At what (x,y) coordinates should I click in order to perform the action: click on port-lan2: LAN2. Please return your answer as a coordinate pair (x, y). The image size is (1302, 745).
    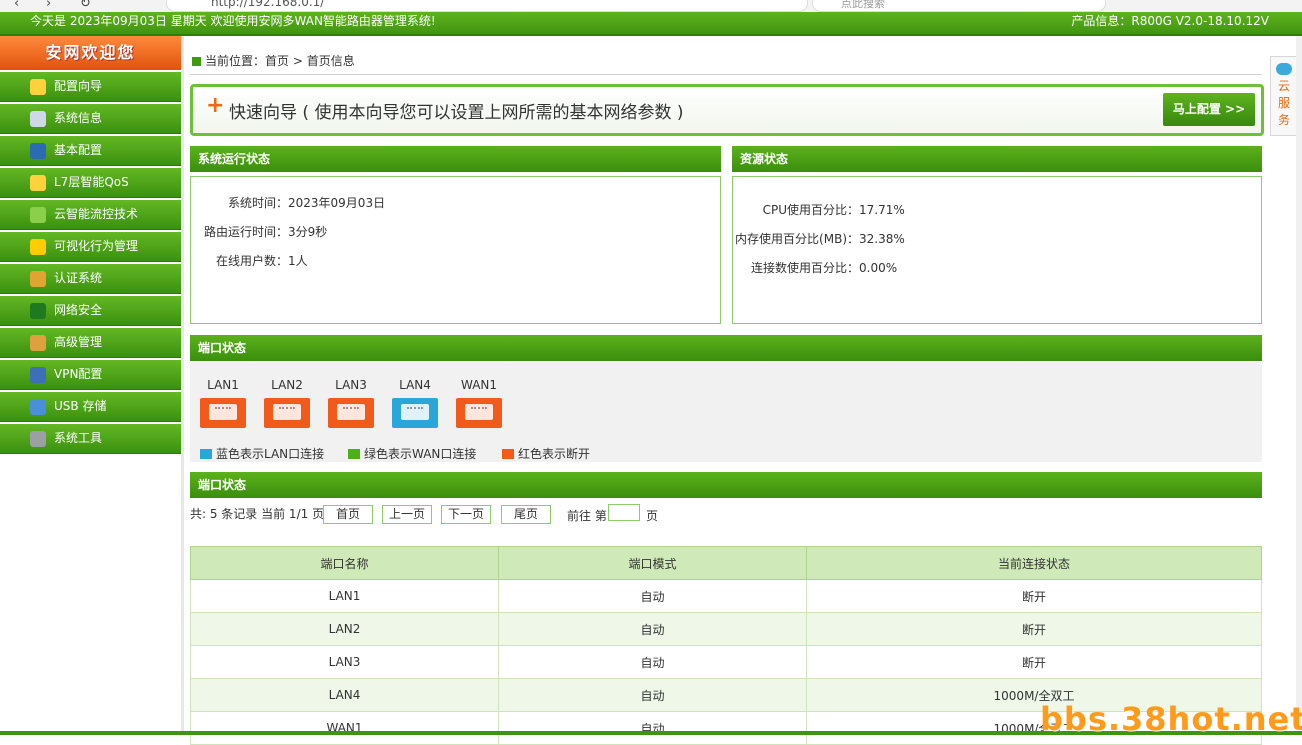
    Looking at the image, I should click on (287, 403).